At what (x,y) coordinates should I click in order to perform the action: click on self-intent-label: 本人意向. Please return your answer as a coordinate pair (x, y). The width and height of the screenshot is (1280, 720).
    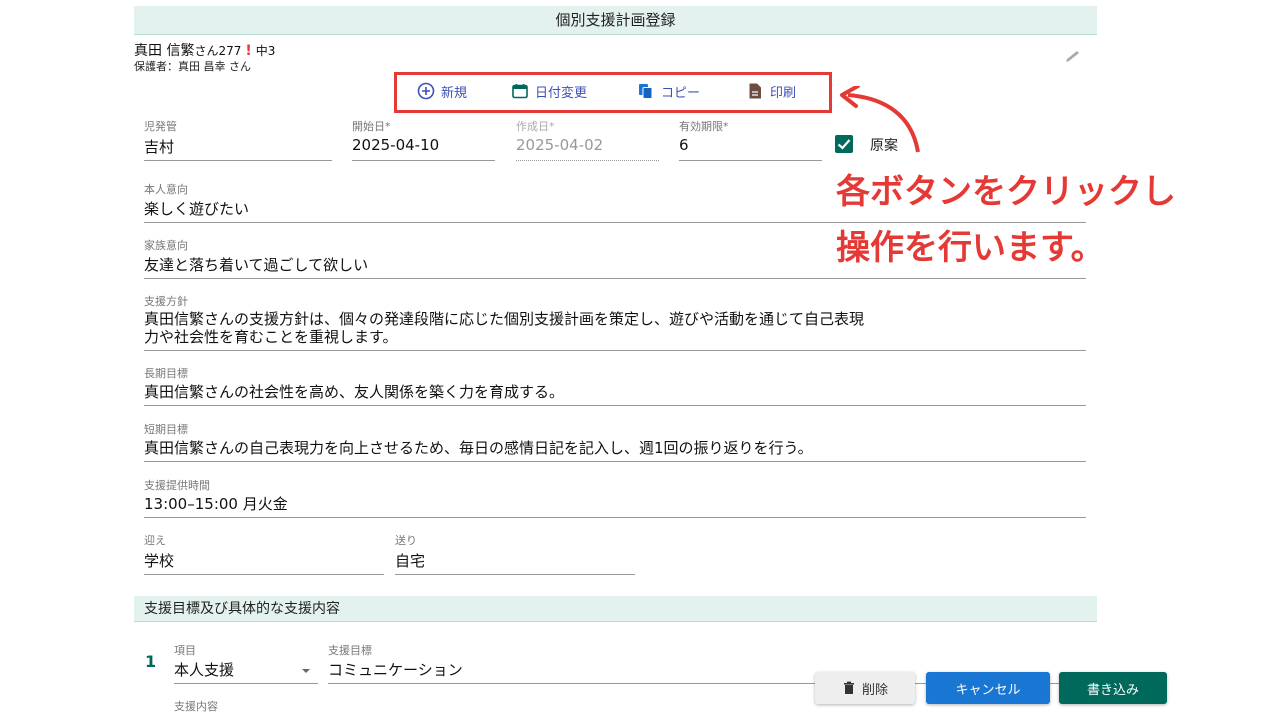
    Looking at the image, I should click on (166, 189).